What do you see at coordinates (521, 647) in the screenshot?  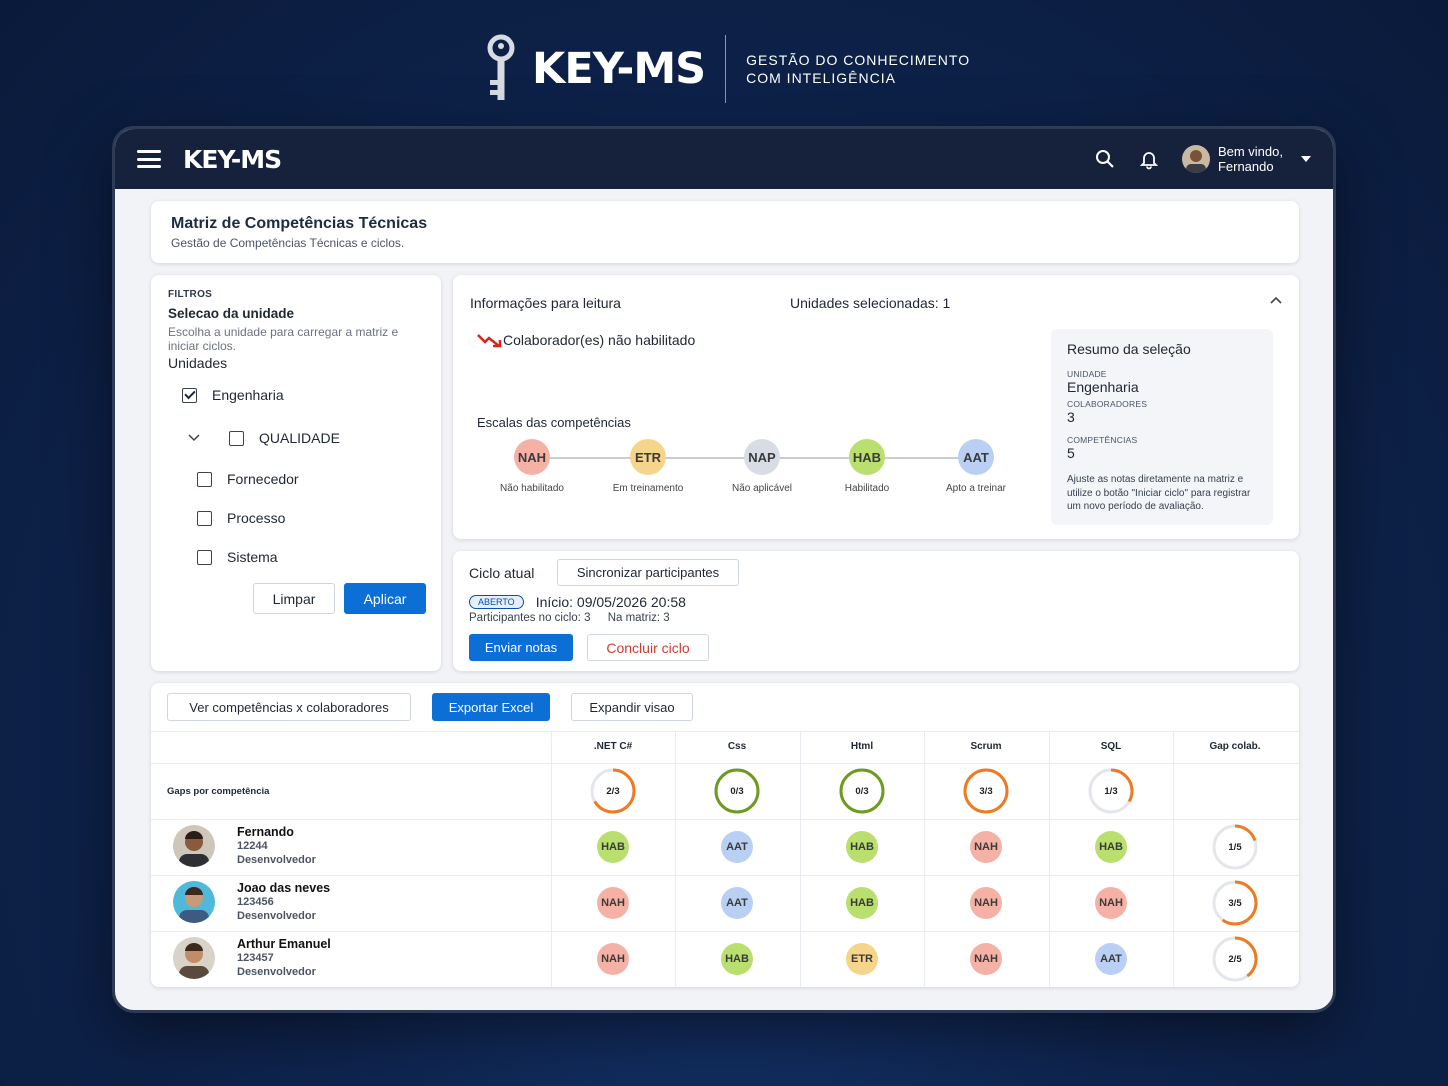 I see `send-grades-button: Enviar notas` at bounding box center [521, 647].